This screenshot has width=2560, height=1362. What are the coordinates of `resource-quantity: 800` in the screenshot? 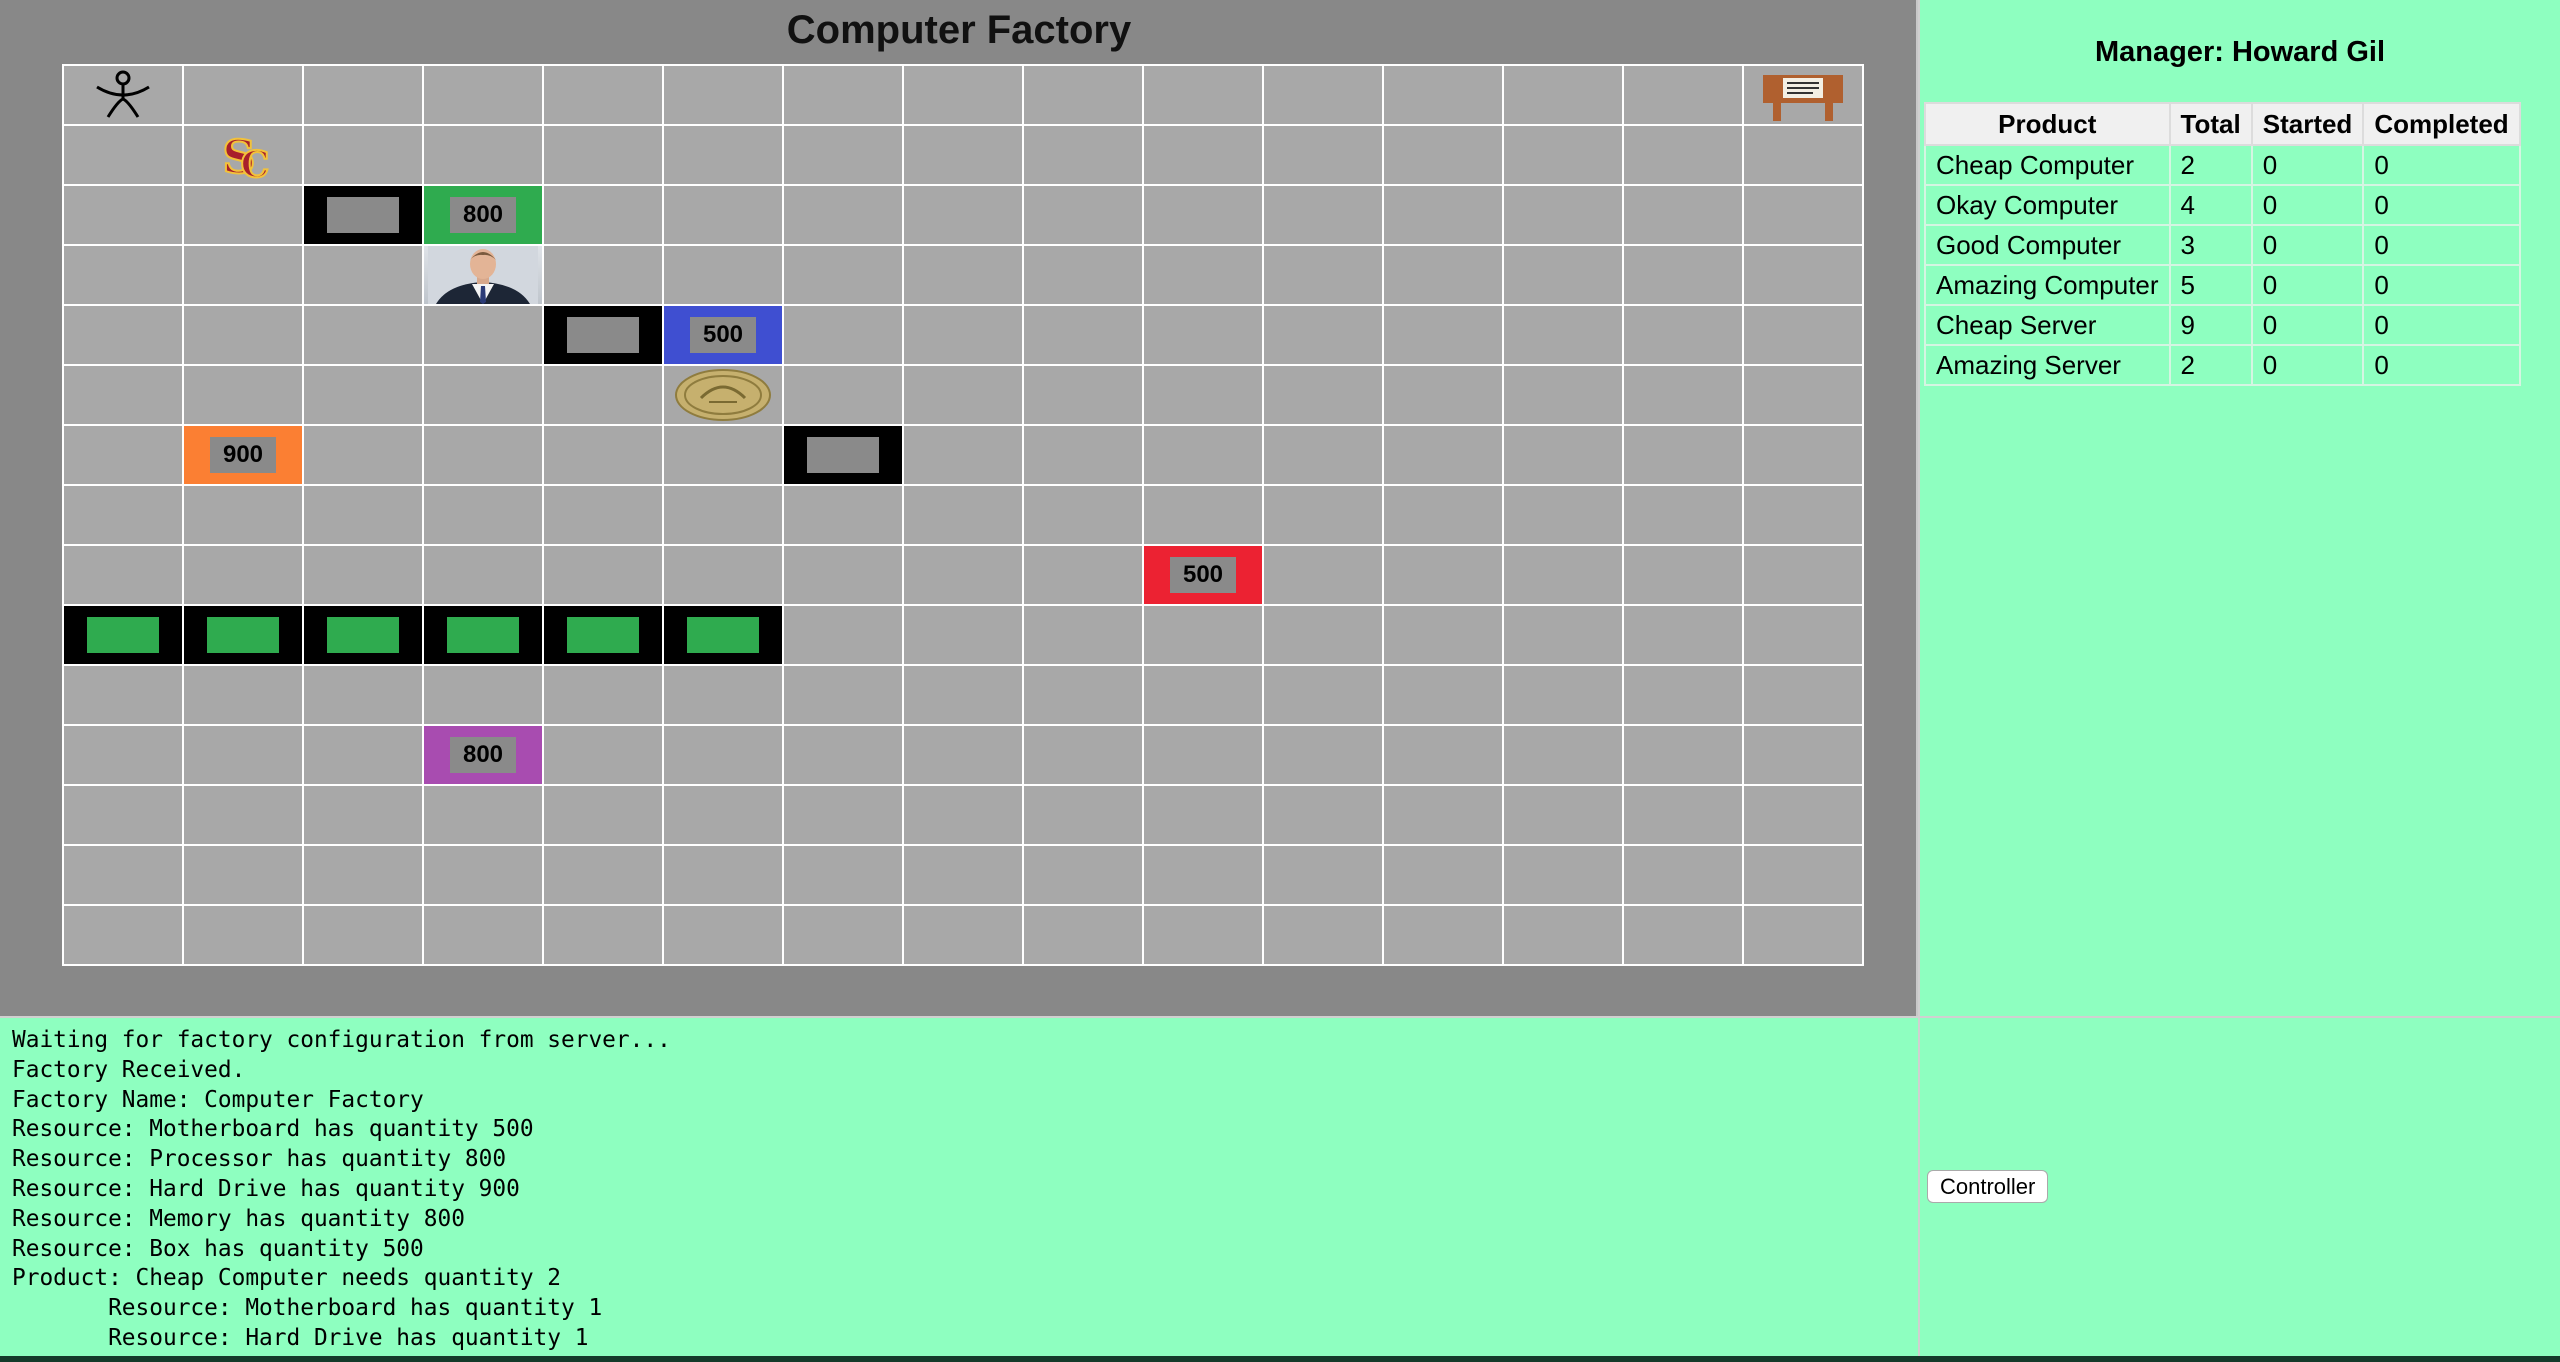 It's located at (483, 215).